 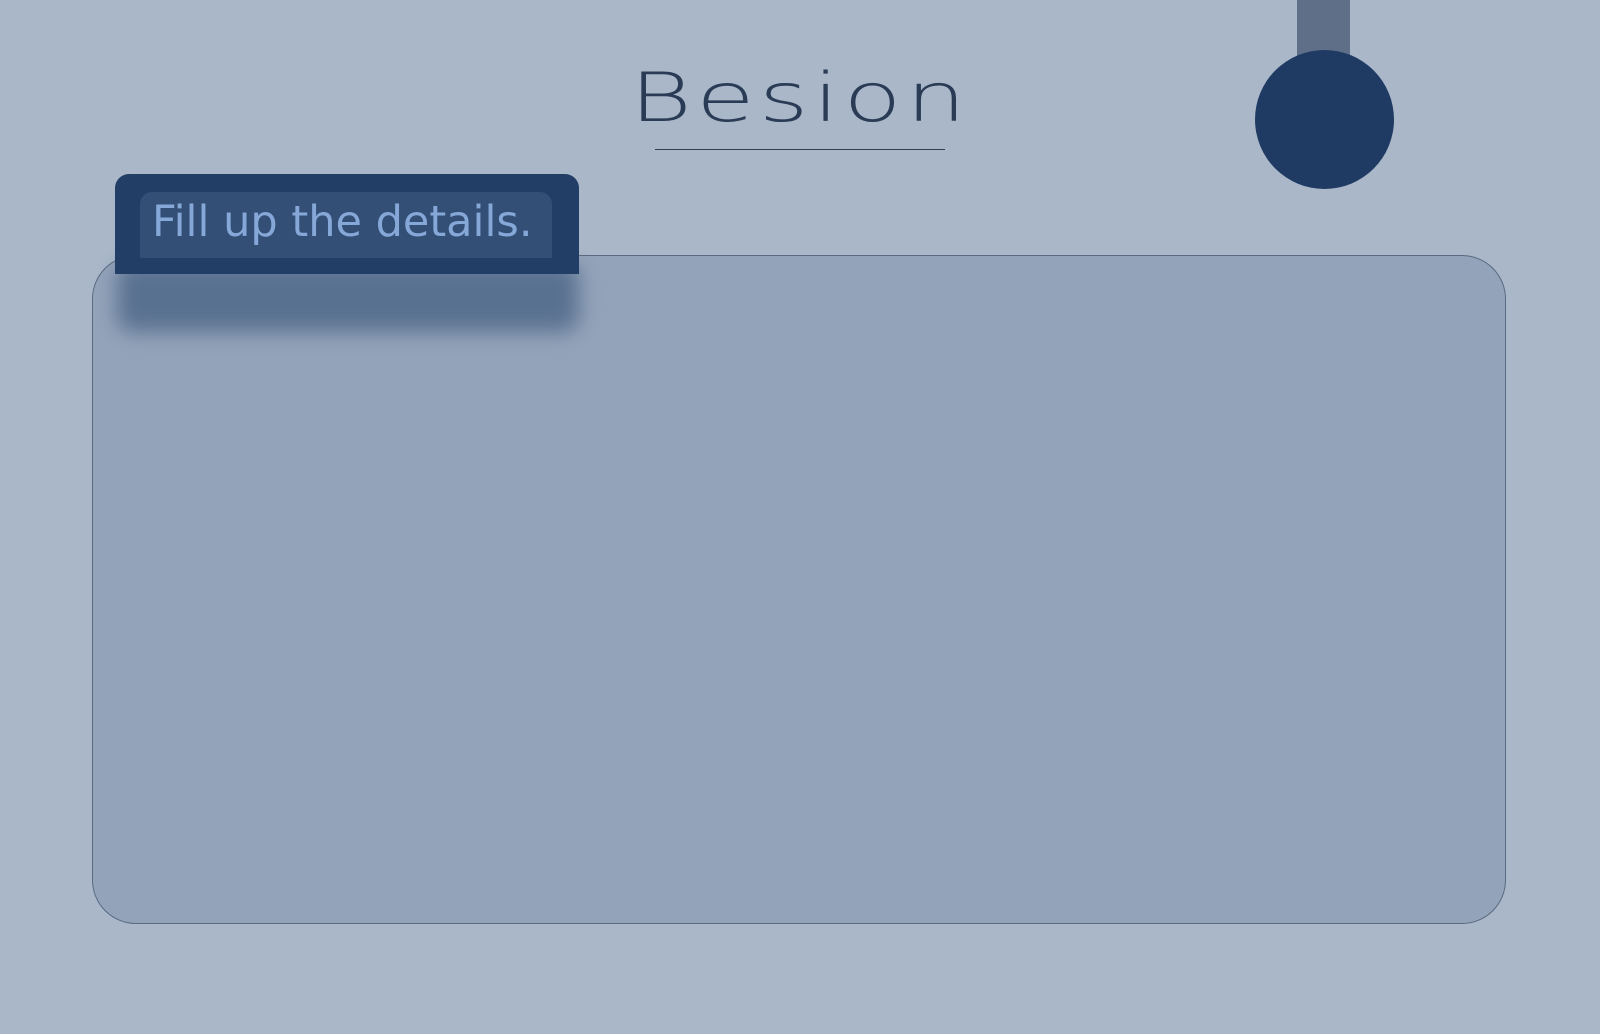 I want to click on brand-underline, so click(x=800, y=149).